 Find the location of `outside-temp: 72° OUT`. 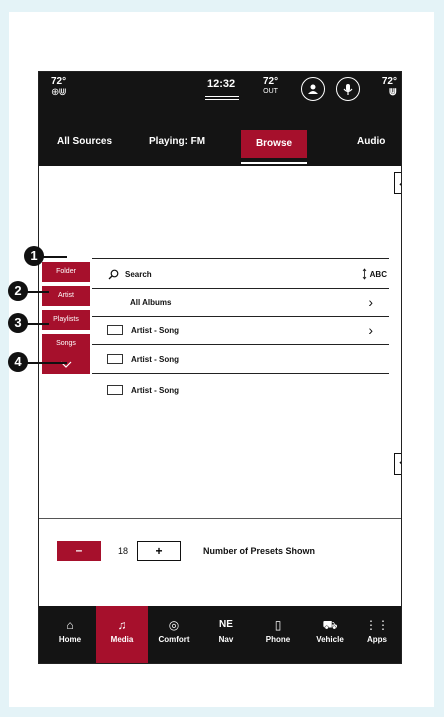

outside-temp: 72° OUT is located at coordinates (270, 87).